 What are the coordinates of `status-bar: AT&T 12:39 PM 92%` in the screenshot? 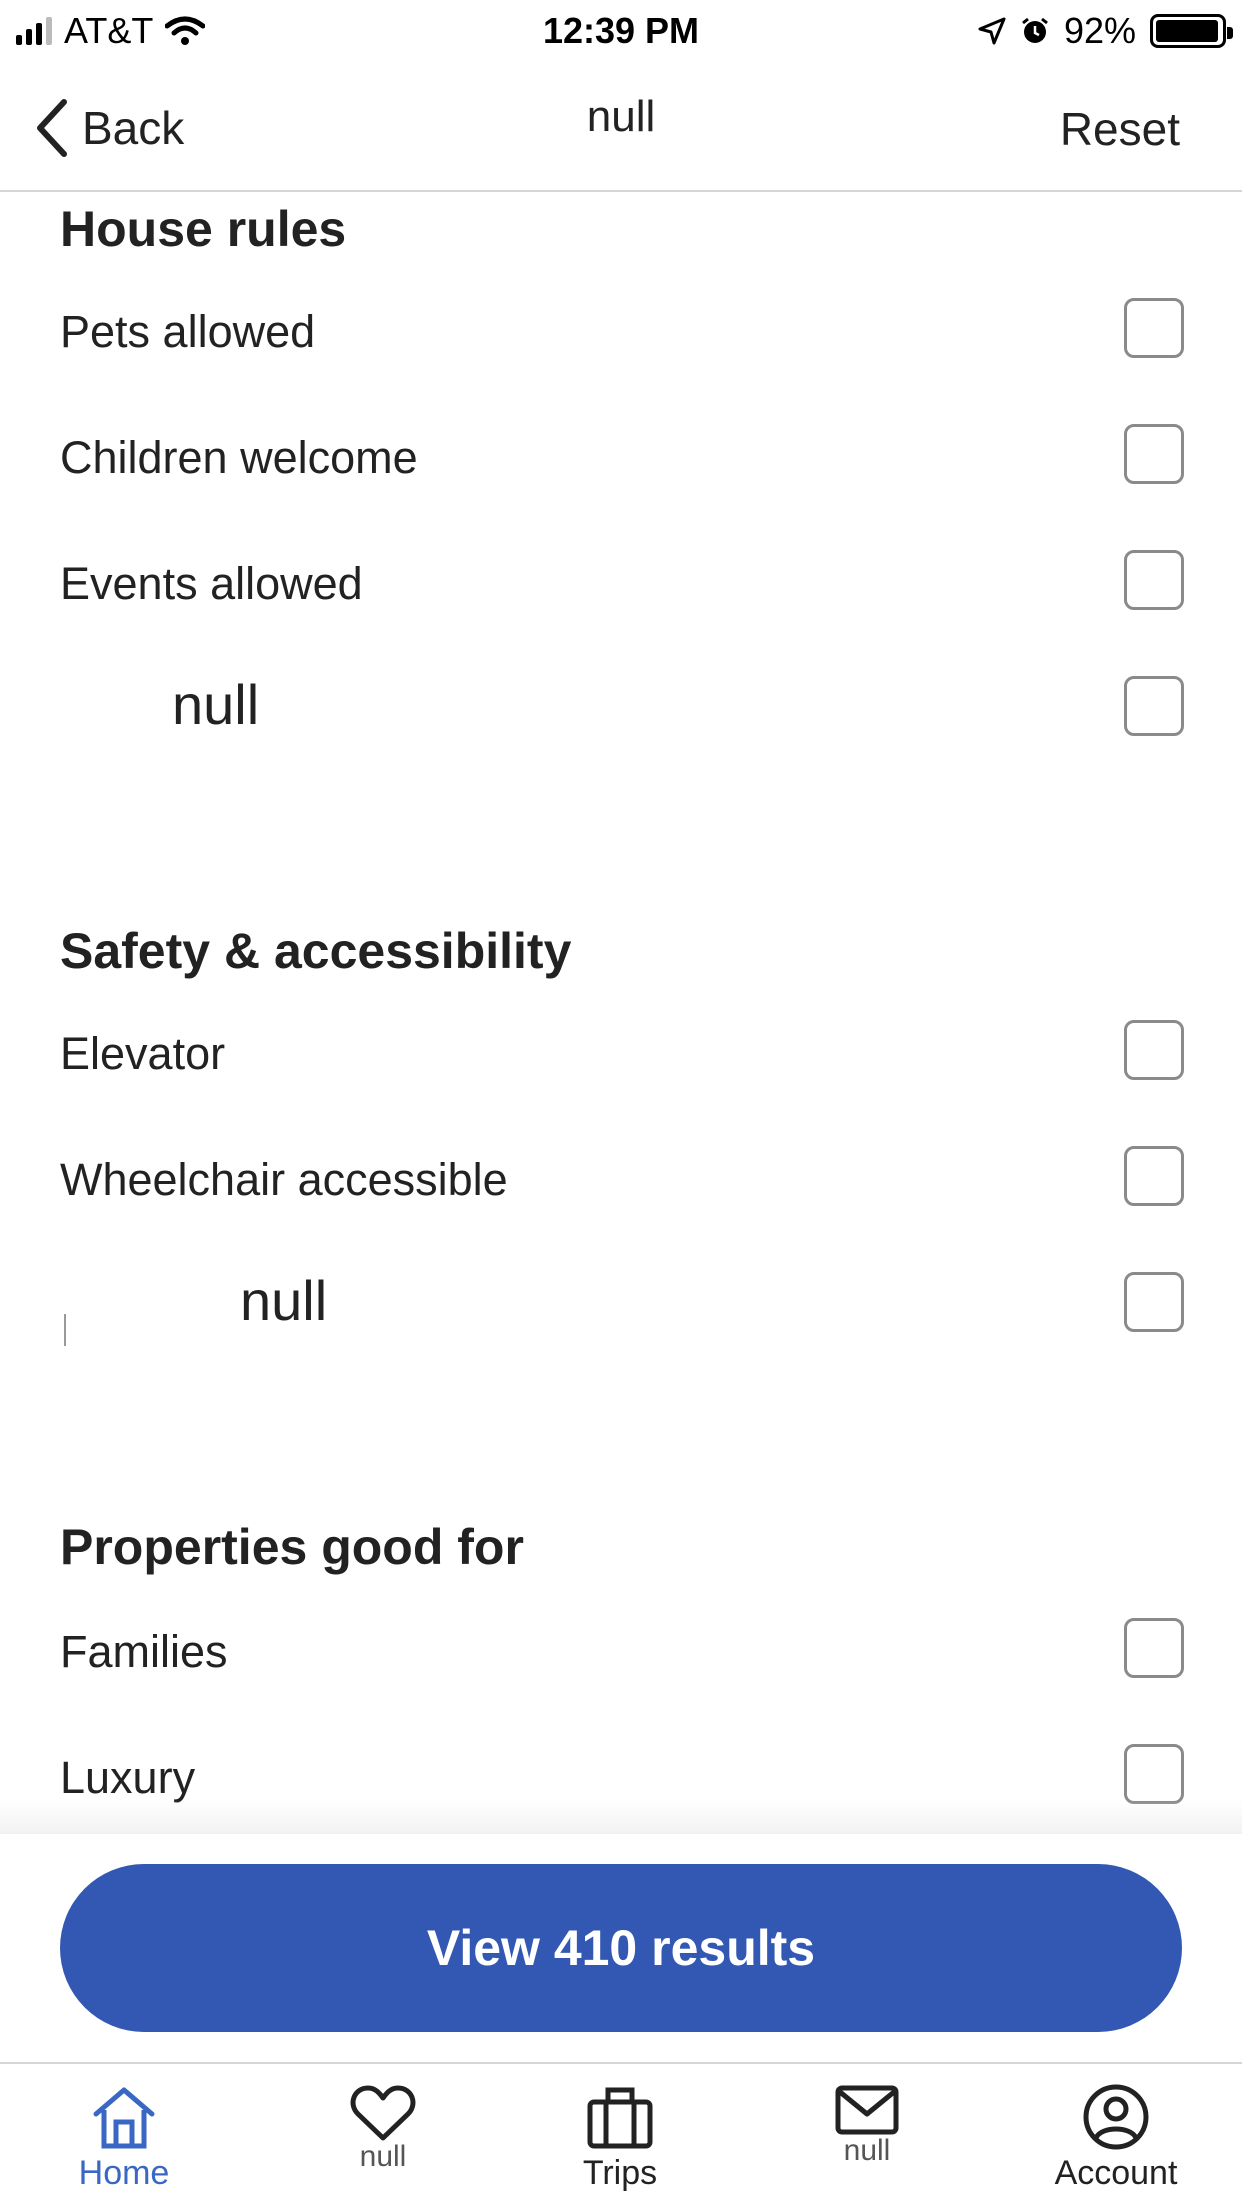 It's located at (621, 31).